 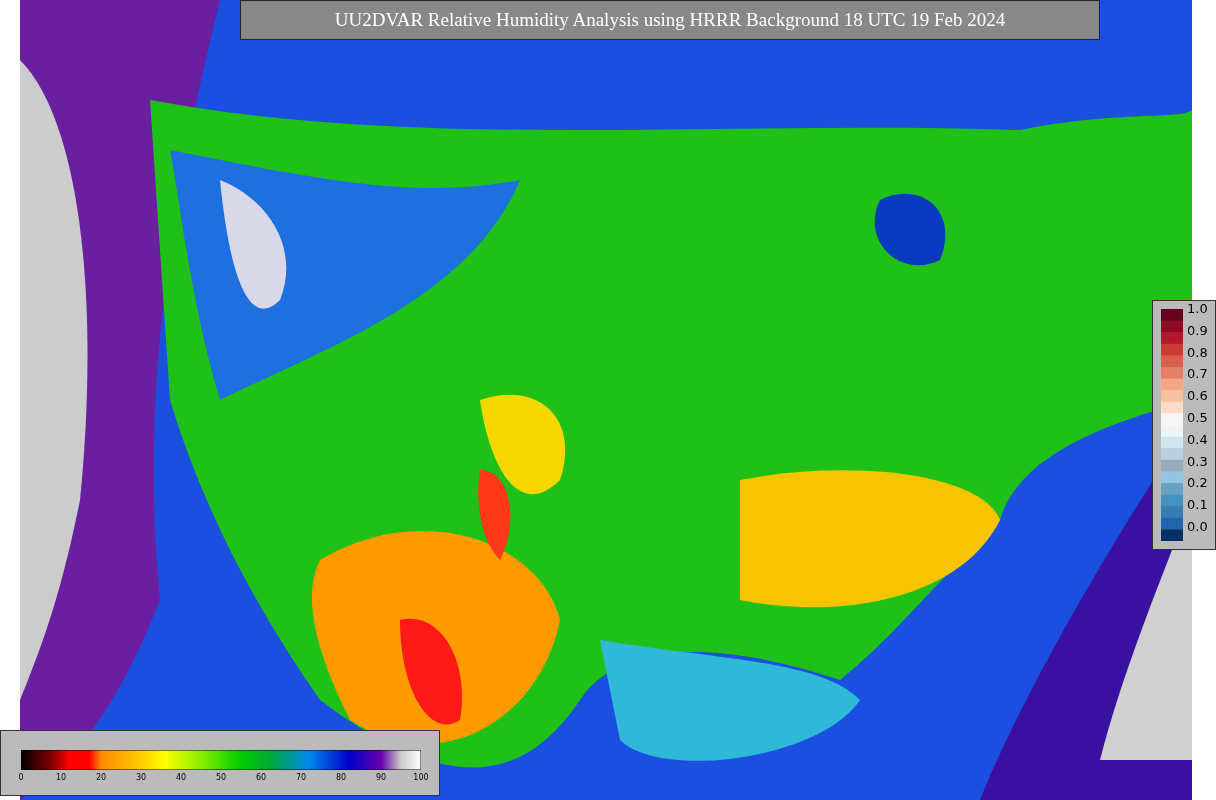 I want to click on colorbar-label: 0.1, so click(x=1197, y=505).